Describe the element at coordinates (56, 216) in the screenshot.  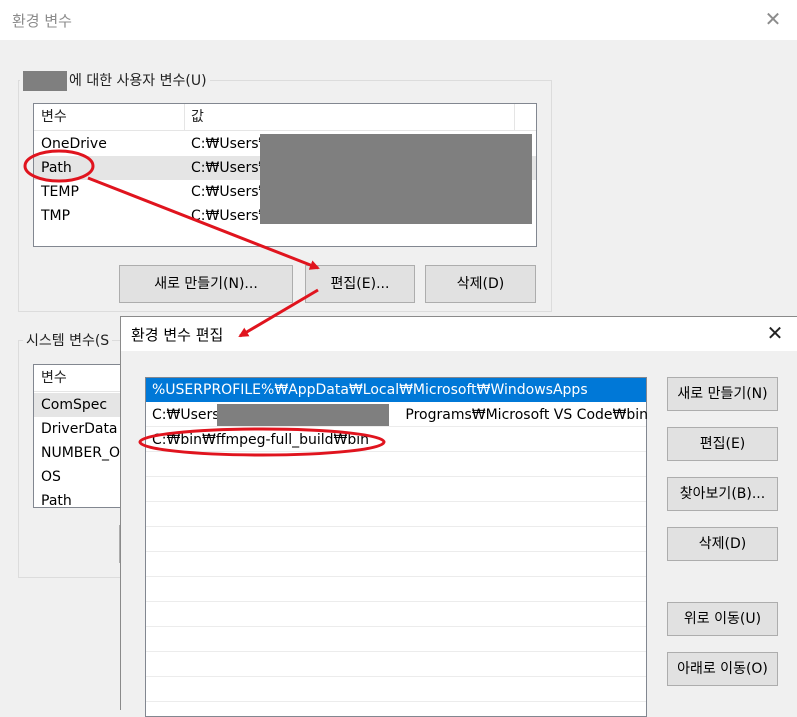
I see `variable-name: TMP` at that location.